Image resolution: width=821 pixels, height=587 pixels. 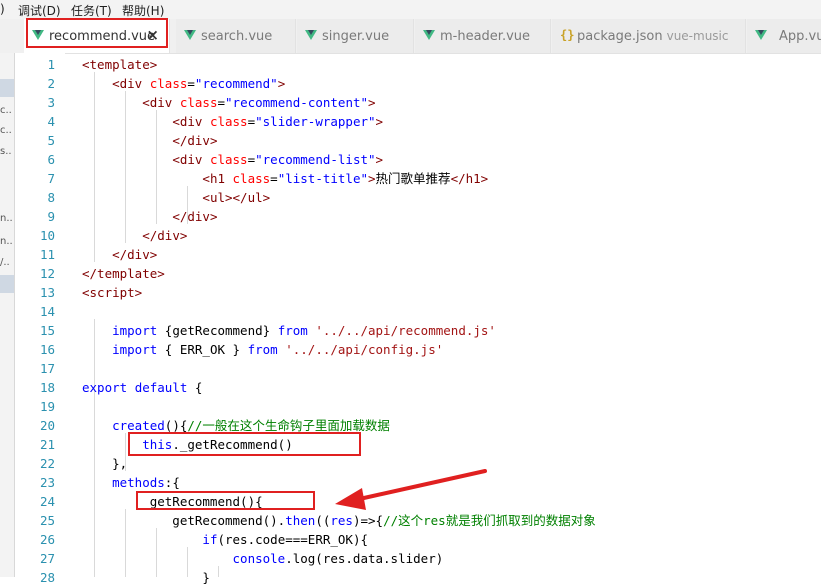 What do you see at coordinates (51, 140) in the screenshot?
I see `line-number: 5` at bounding box center [51, 140].